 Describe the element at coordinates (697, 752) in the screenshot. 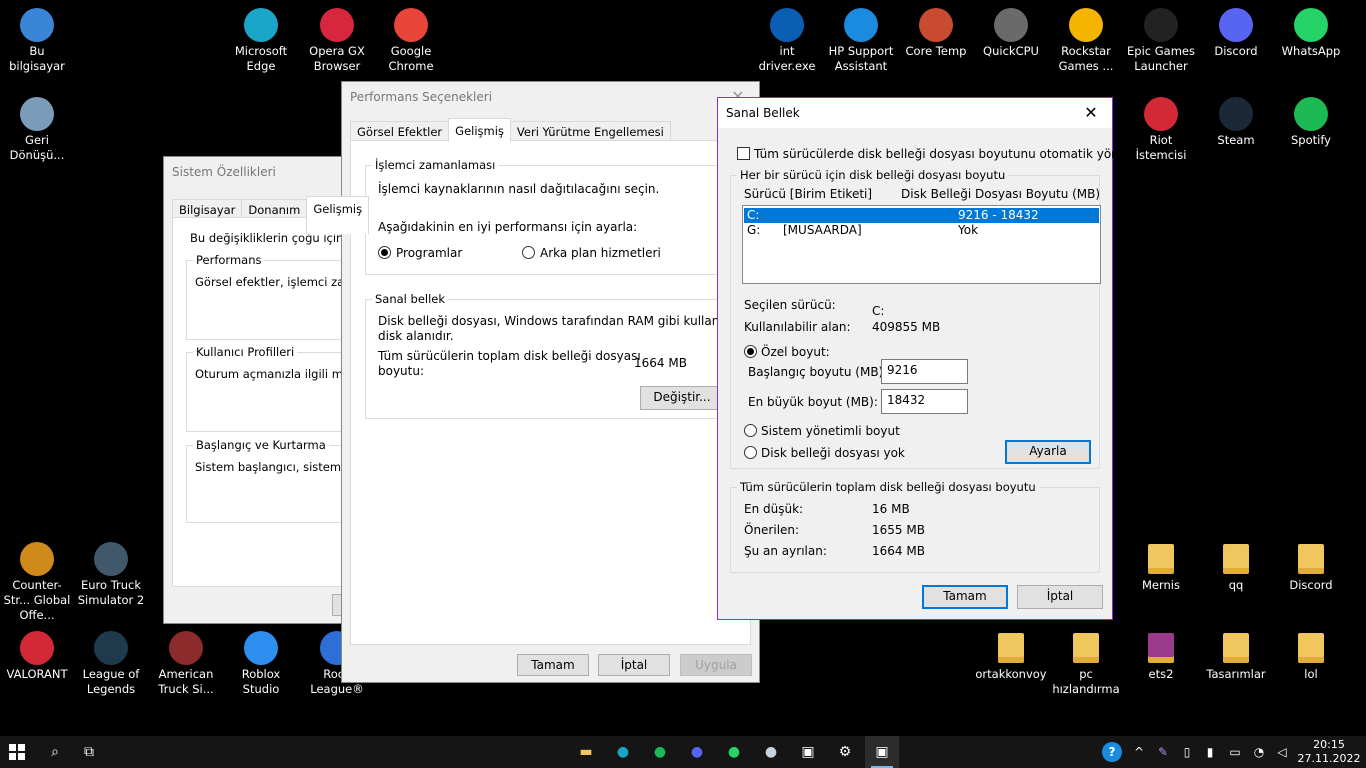

I see `discord-icon: ●` at that location.